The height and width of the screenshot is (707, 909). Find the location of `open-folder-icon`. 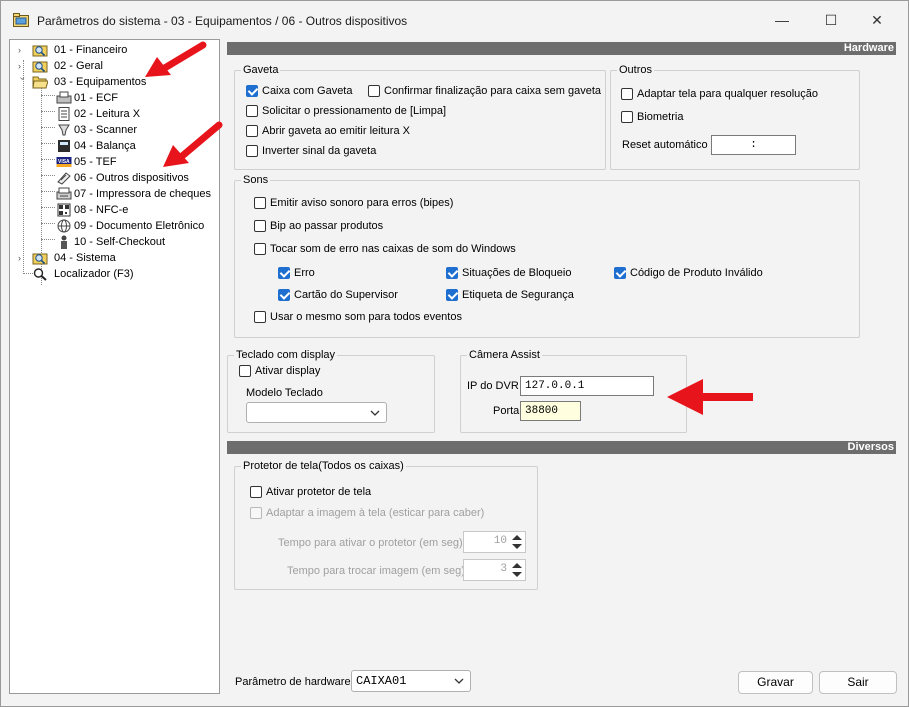

open-folder-icon is located at coordinates (40, 82).